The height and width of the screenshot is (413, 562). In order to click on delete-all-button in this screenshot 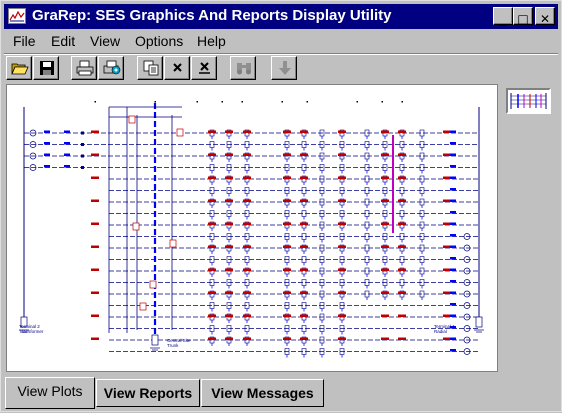, I will do `click(204, 68)`.